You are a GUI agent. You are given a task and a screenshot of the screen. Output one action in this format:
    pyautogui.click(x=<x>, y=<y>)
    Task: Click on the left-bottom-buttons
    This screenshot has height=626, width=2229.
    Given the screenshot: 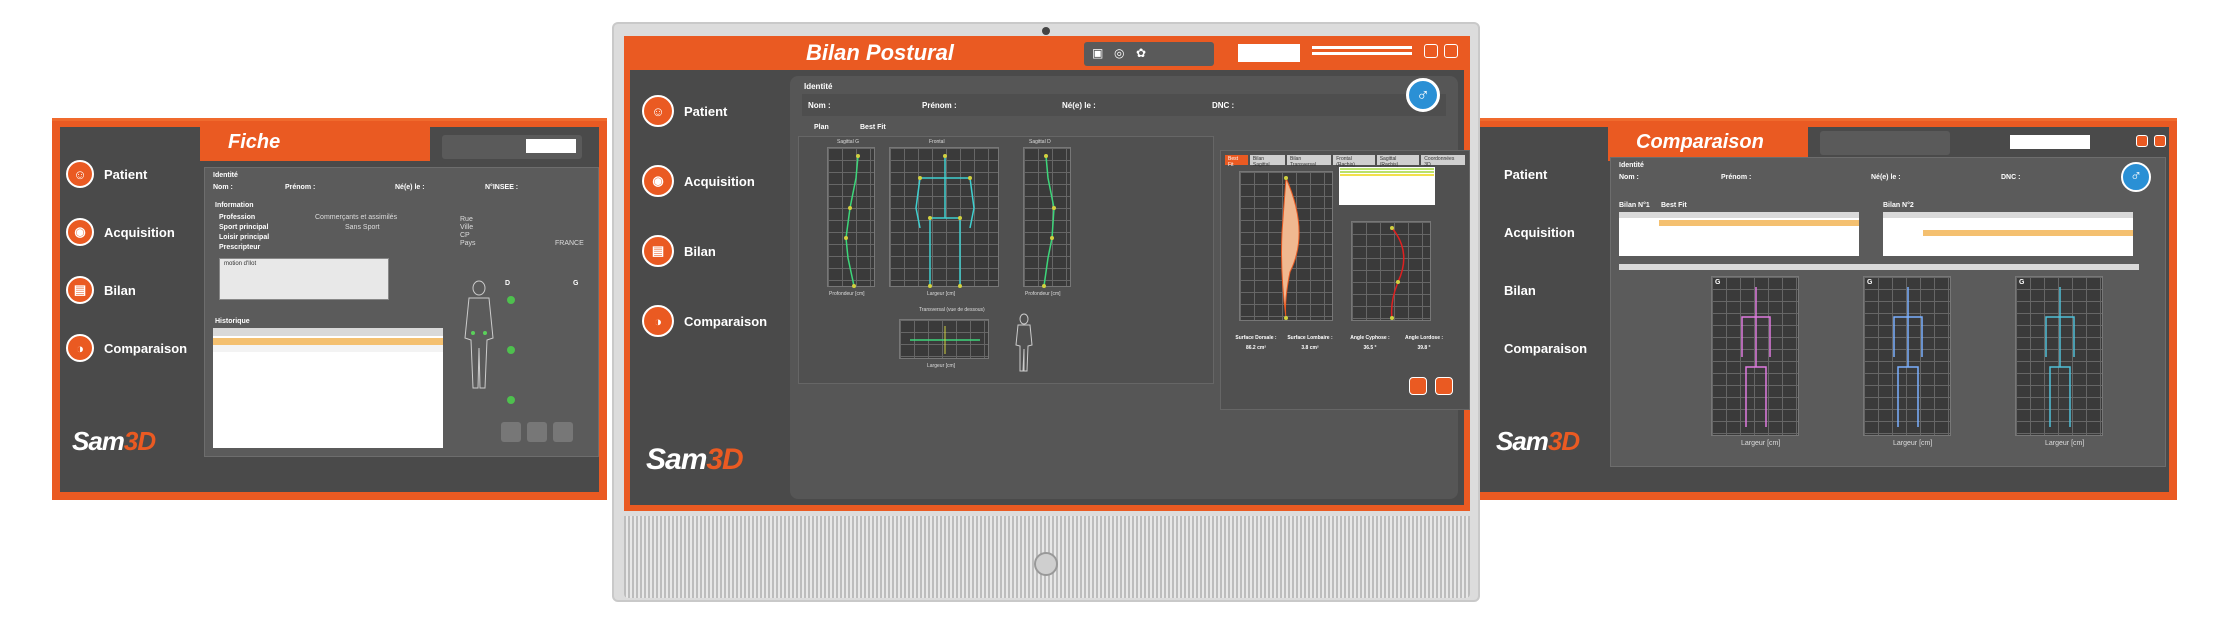 What is the action you would take?
    pyautogui.click(x=548, y=436)
    